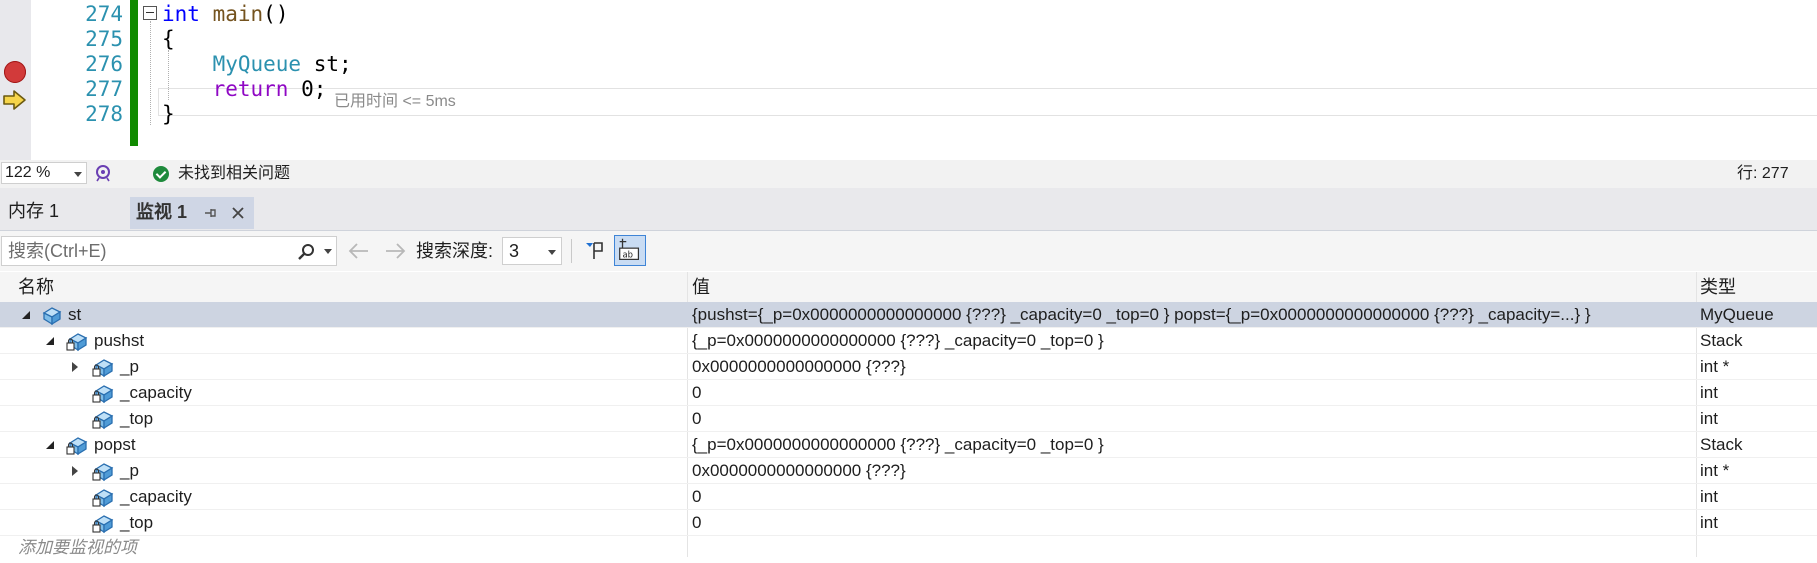 This screenshot has width=1817, height=563. Describe the element at coordinates (1718, 287) in the screenshot. I see `column-header-type: 类型` at that location.